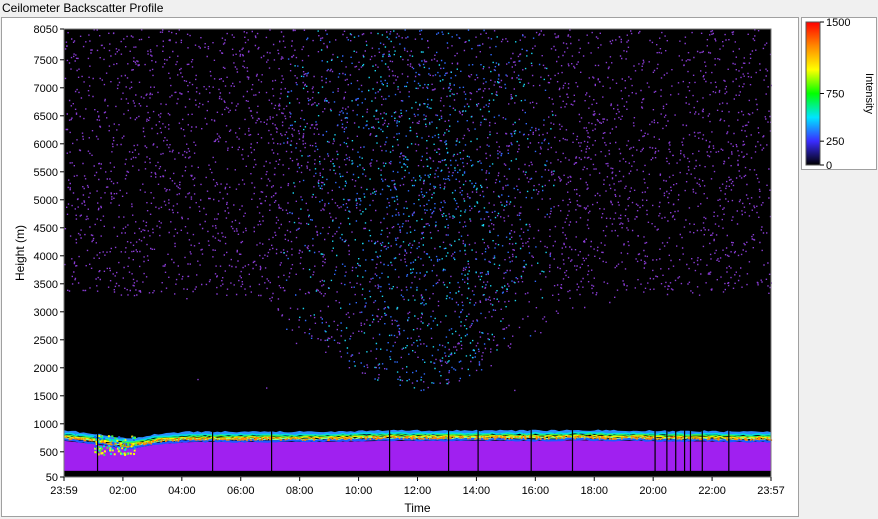 The height and width of the screenshot is (519, 878). What do you see at coordinates (46, 341) in the screenshot?
I see `y-tick-label: 2500` at bounding box center [46, 341].